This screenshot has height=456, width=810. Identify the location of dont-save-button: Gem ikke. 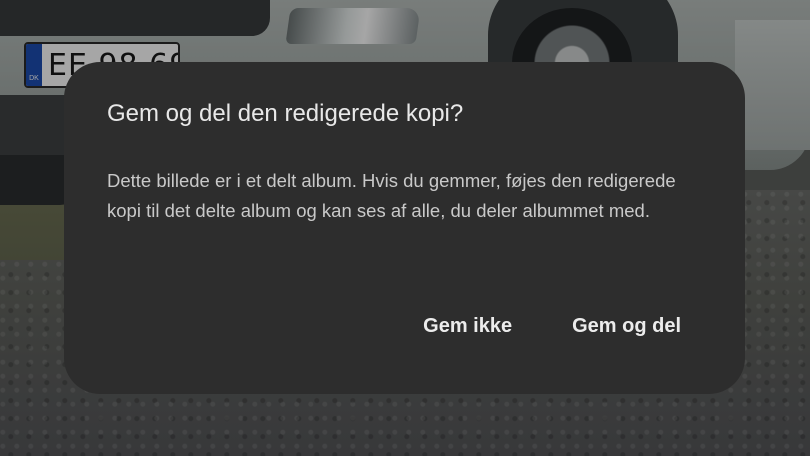
(467, 326).